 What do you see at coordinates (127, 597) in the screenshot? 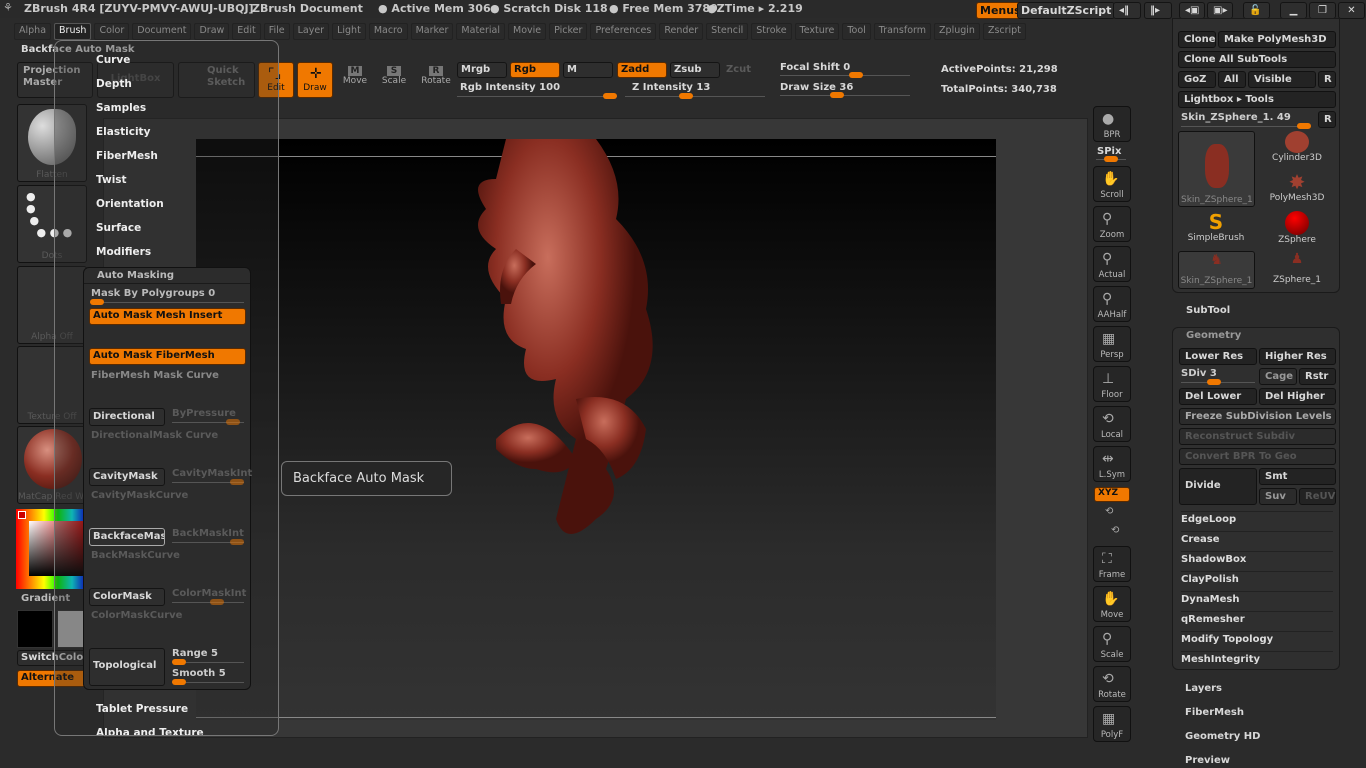
I see `color-mask-button: ColorMask` at bounding box center [127, 597].